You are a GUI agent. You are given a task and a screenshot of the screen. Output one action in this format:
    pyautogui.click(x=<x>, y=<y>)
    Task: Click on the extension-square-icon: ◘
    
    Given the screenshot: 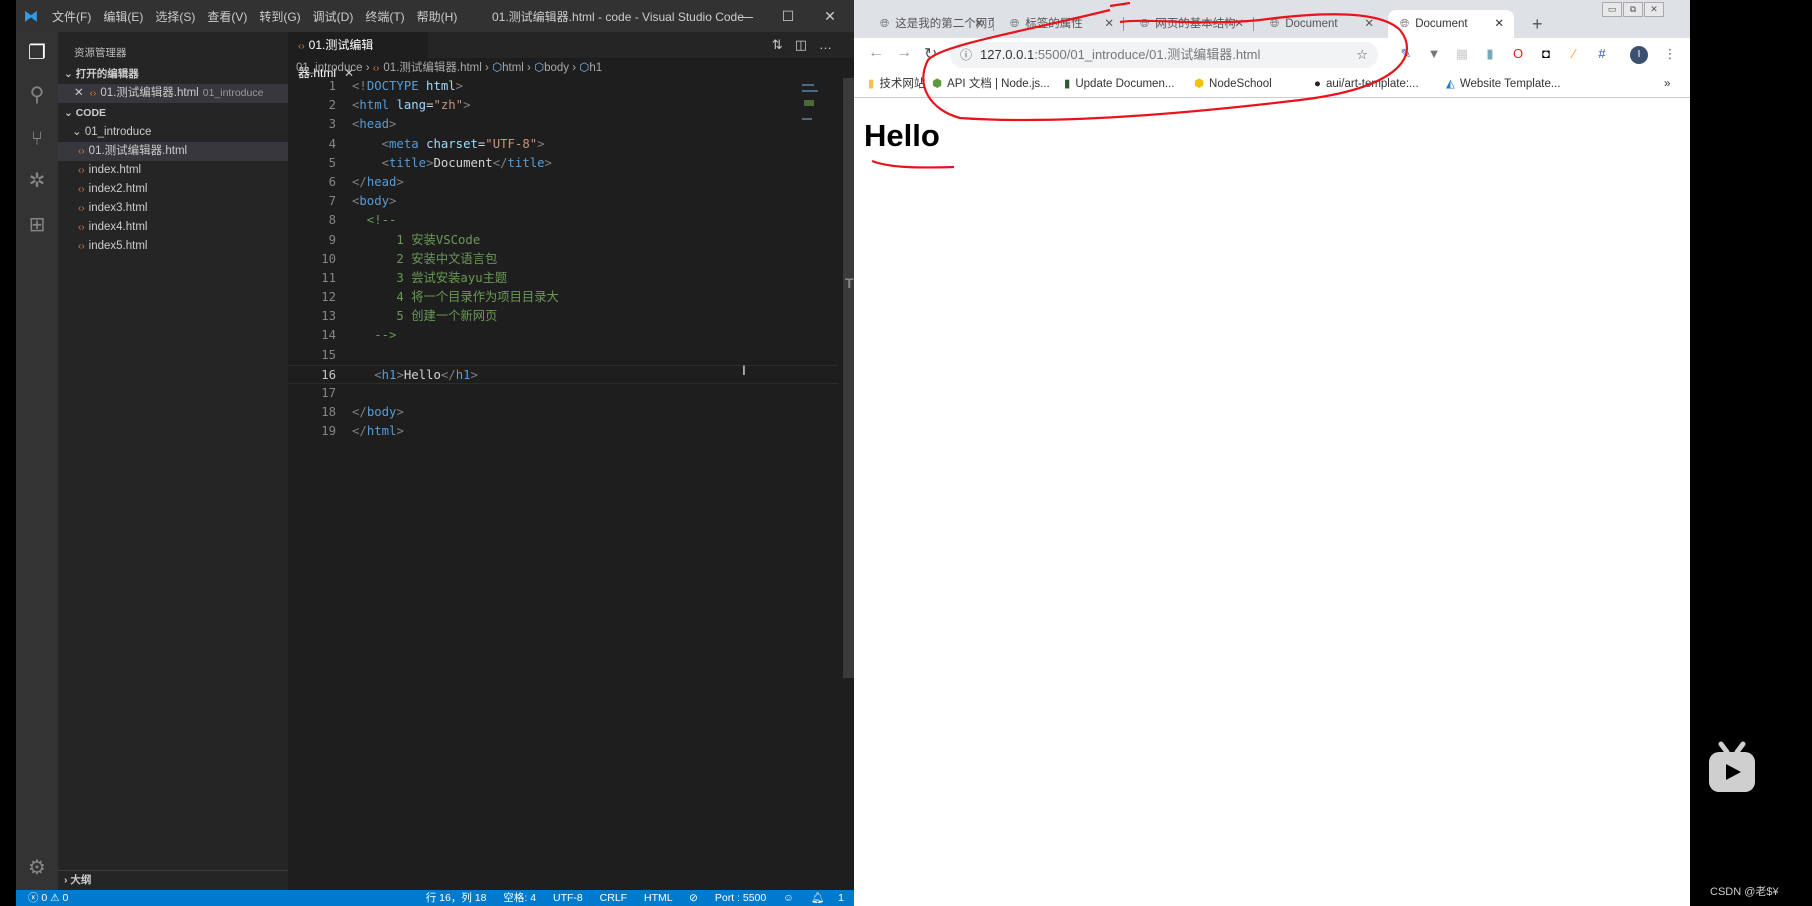 What is the action you would take?
    pyautogui.click(x=1546, y=54)
    